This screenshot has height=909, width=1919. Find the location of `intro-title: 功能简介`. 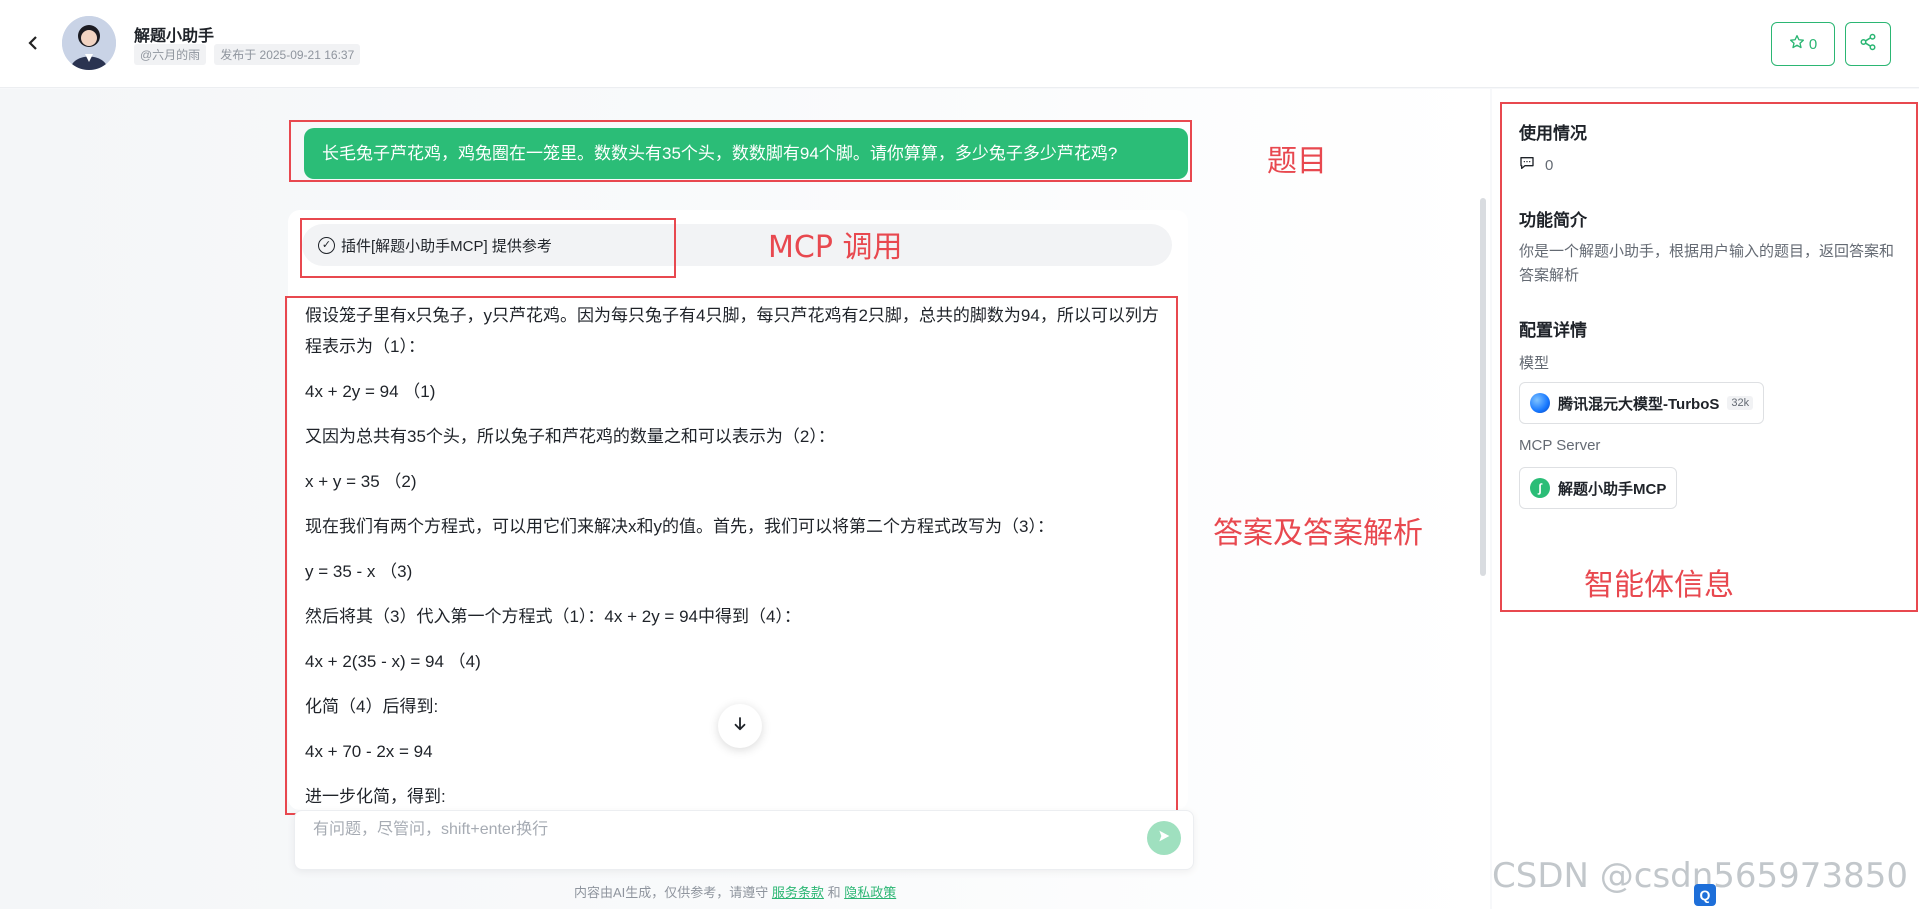

intro-title: 功能简介 is located at coordinates (1553, 220).